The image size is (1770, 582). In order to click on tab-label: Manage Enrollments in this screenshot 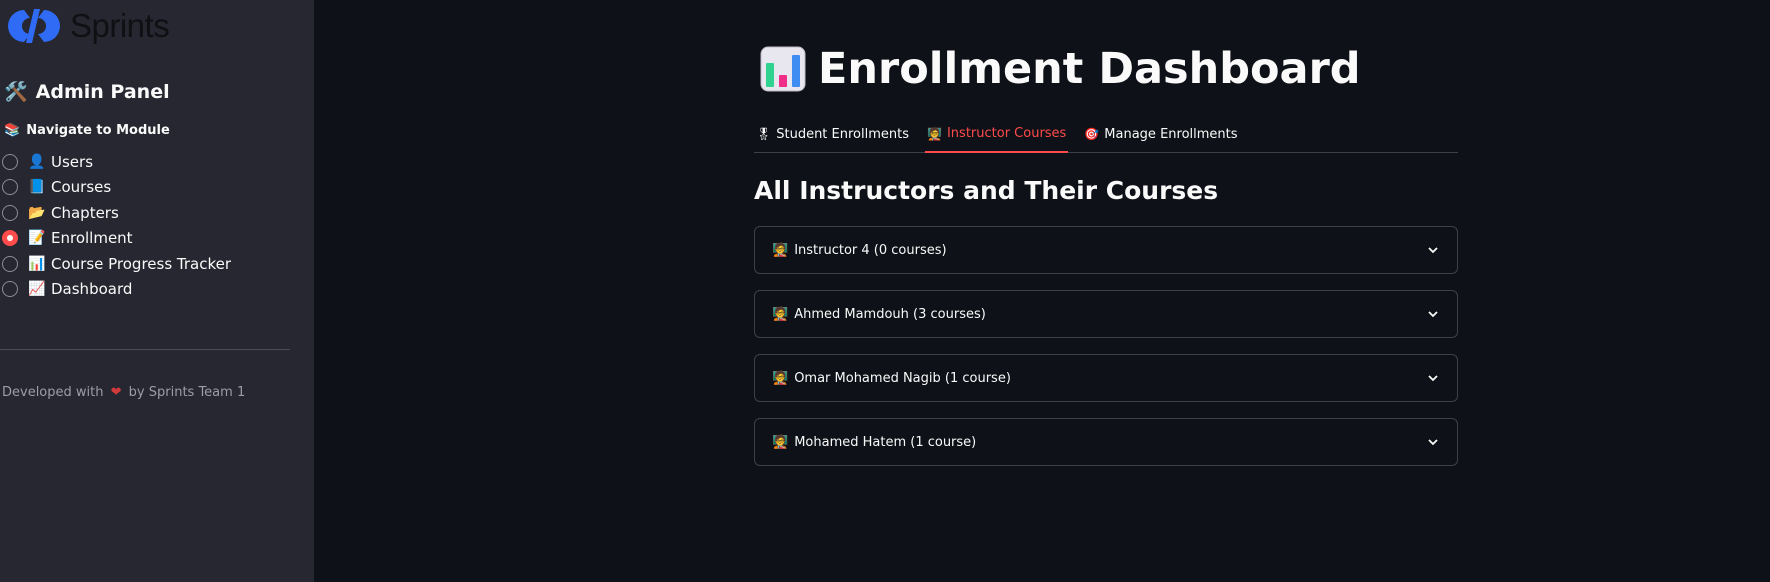, I will do `click(1171, 134)`.